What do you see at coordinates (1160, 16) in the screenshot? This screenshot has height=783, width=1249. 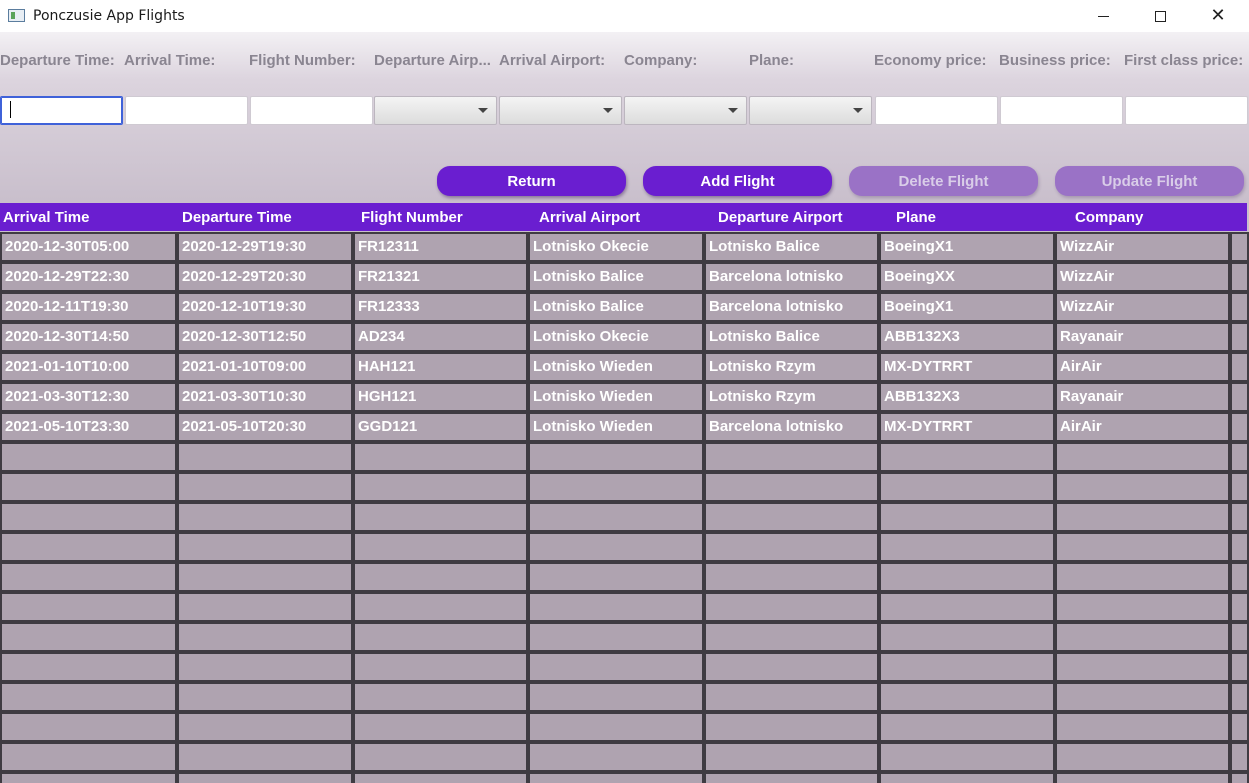 I see `maximize-icon` at bounding box center [1160, 16].